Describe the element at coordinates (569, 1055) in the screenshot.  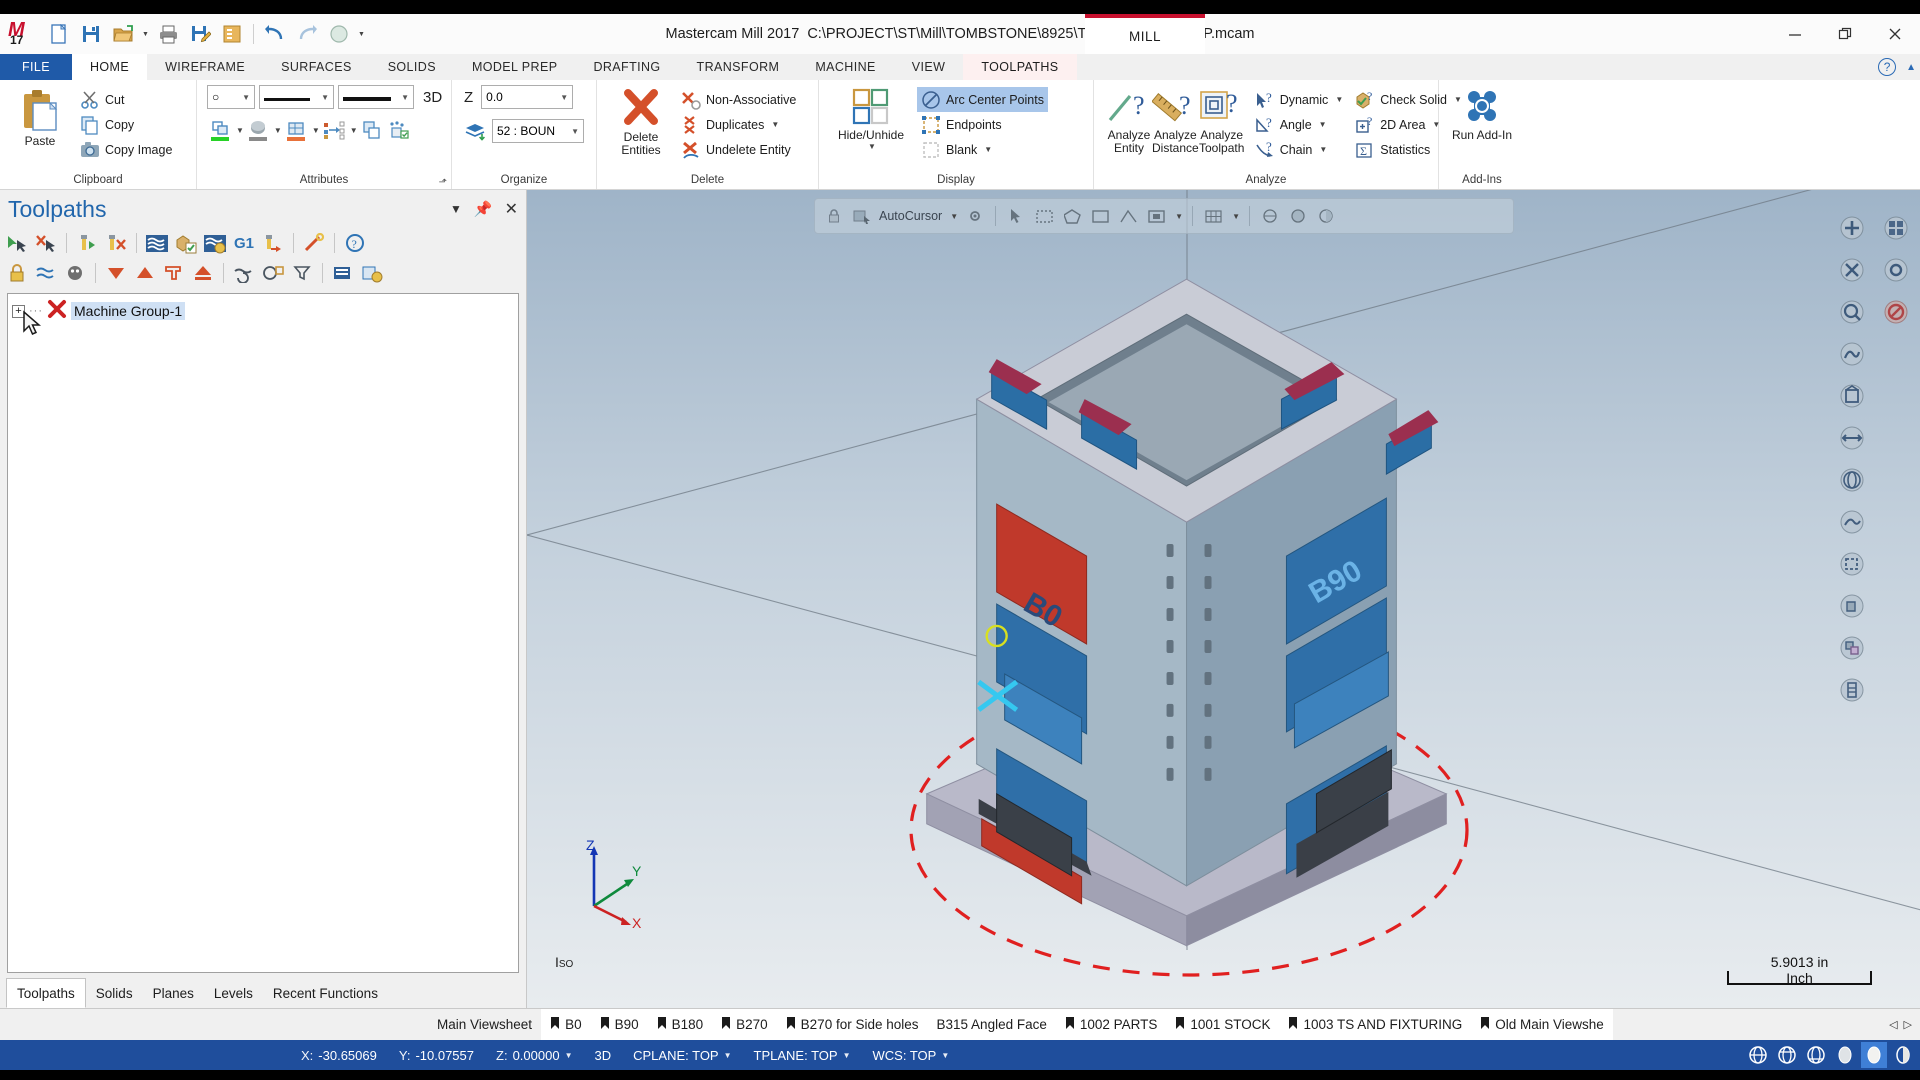
I see `z-dropdown-icon: ▼` at that location.